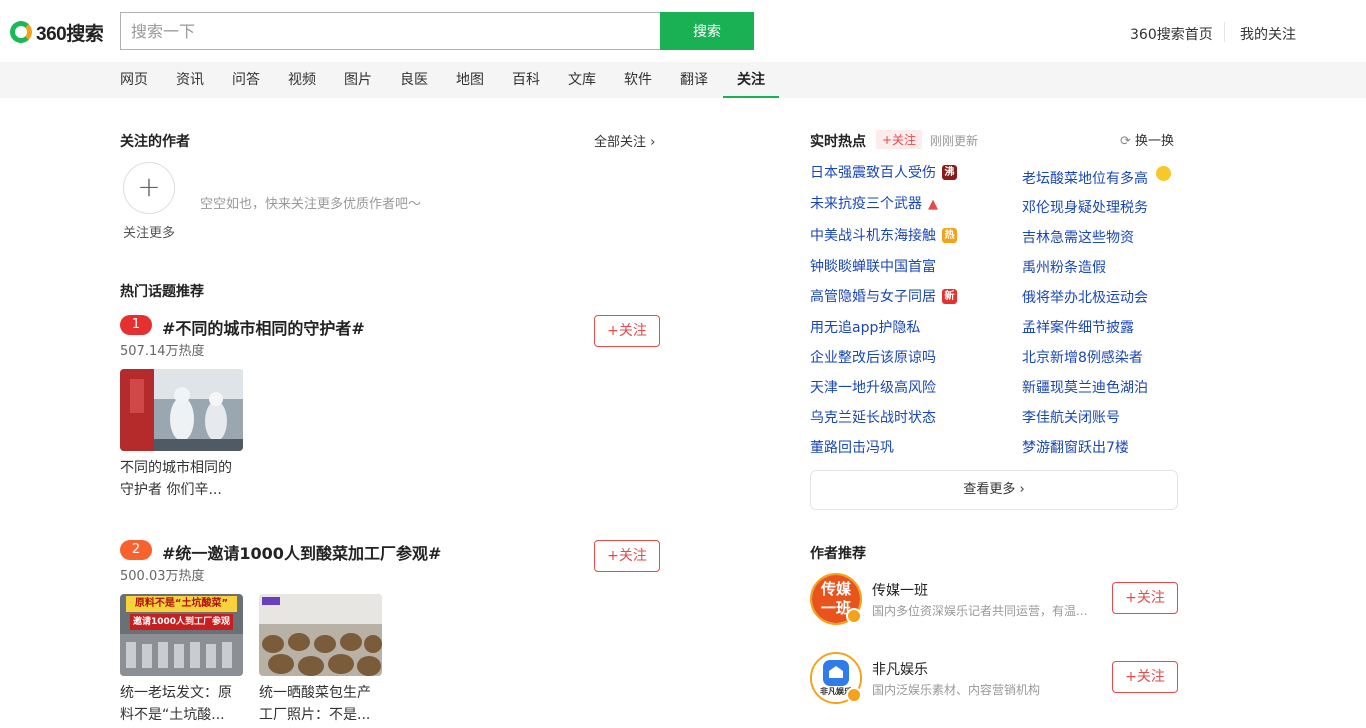  What do you see at coordinates (526, 80) in the screenshot?
I see `tab-baike: 百科` at bounding box center [526, 80].